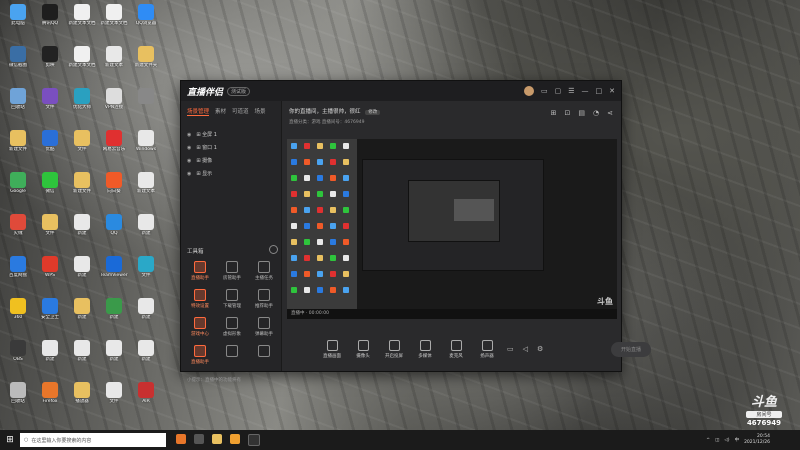 This screenshot has height=450, width=800. What do you see at coordinates (50, 62) in the screenshot?
I see `desktop-icon: 剪映` at bounding box center [50, 62].